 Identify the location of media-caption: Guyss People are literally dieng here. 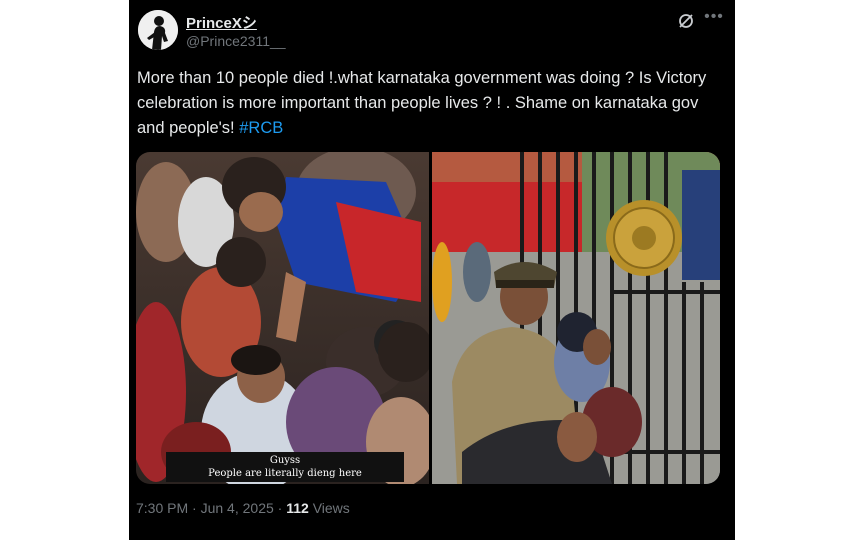
(285, 467).